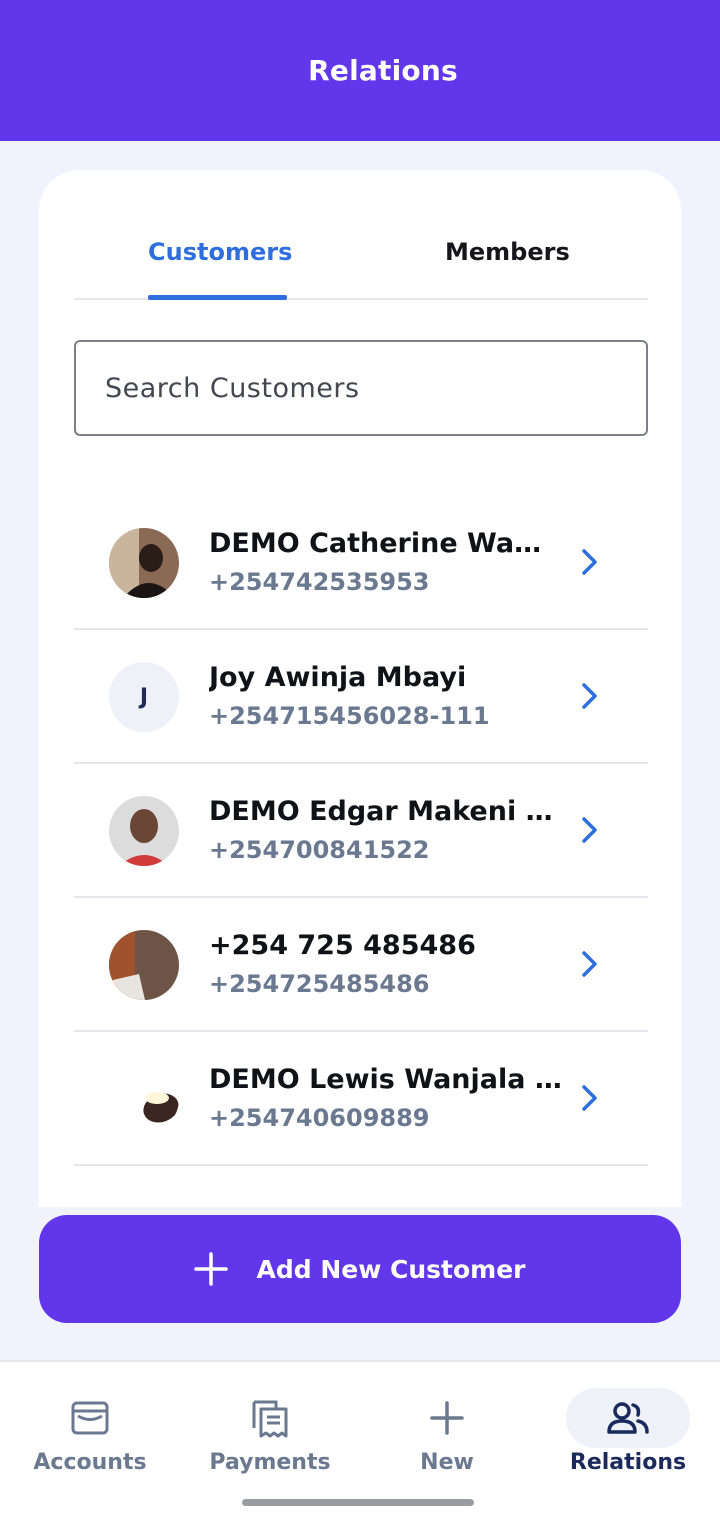  Describe the element at coordinates (319, 984) in the screenshot. I see `customer-phone: +254725485486` at that location.